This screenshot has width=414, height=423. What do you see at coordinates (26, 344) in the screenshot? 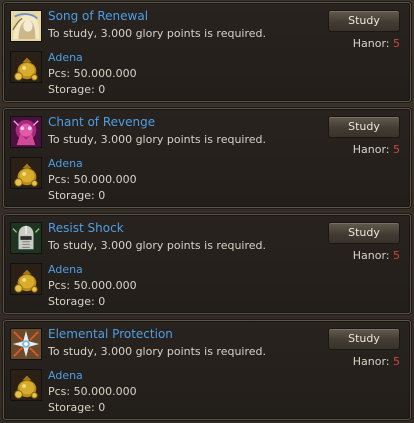
I see `elemental-protection-icon` at bounding box center [26, 344].